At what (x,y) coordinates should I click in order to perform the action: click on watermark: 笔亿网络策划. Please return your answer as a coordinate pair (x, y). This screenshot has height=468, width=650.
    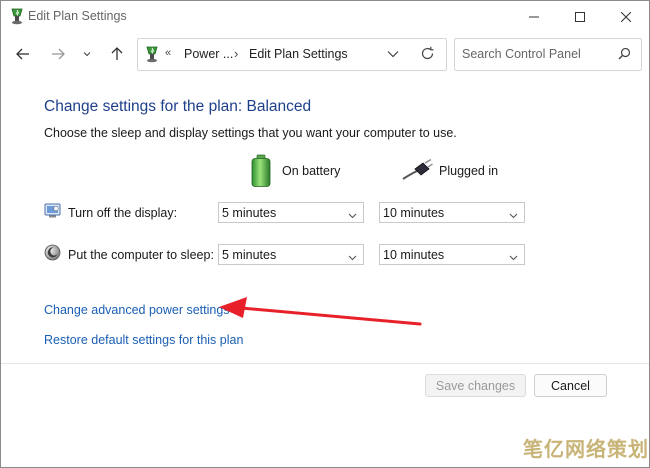
    Looking at the image, I should click on (586, 450).